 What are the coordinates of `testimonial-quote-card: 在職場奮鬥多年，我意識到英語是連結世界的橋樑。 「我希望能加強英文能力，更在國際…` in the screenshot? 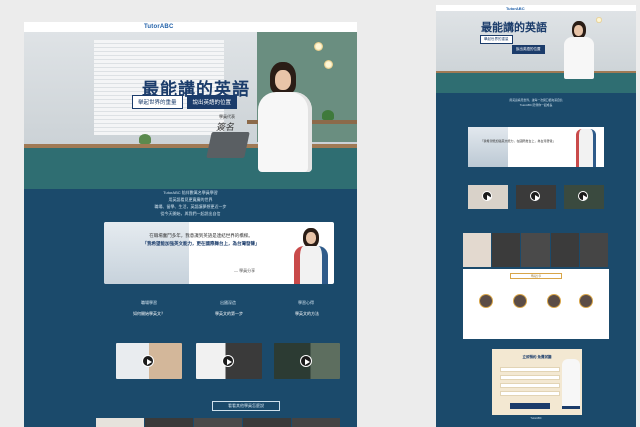 It's located at (219, 253).